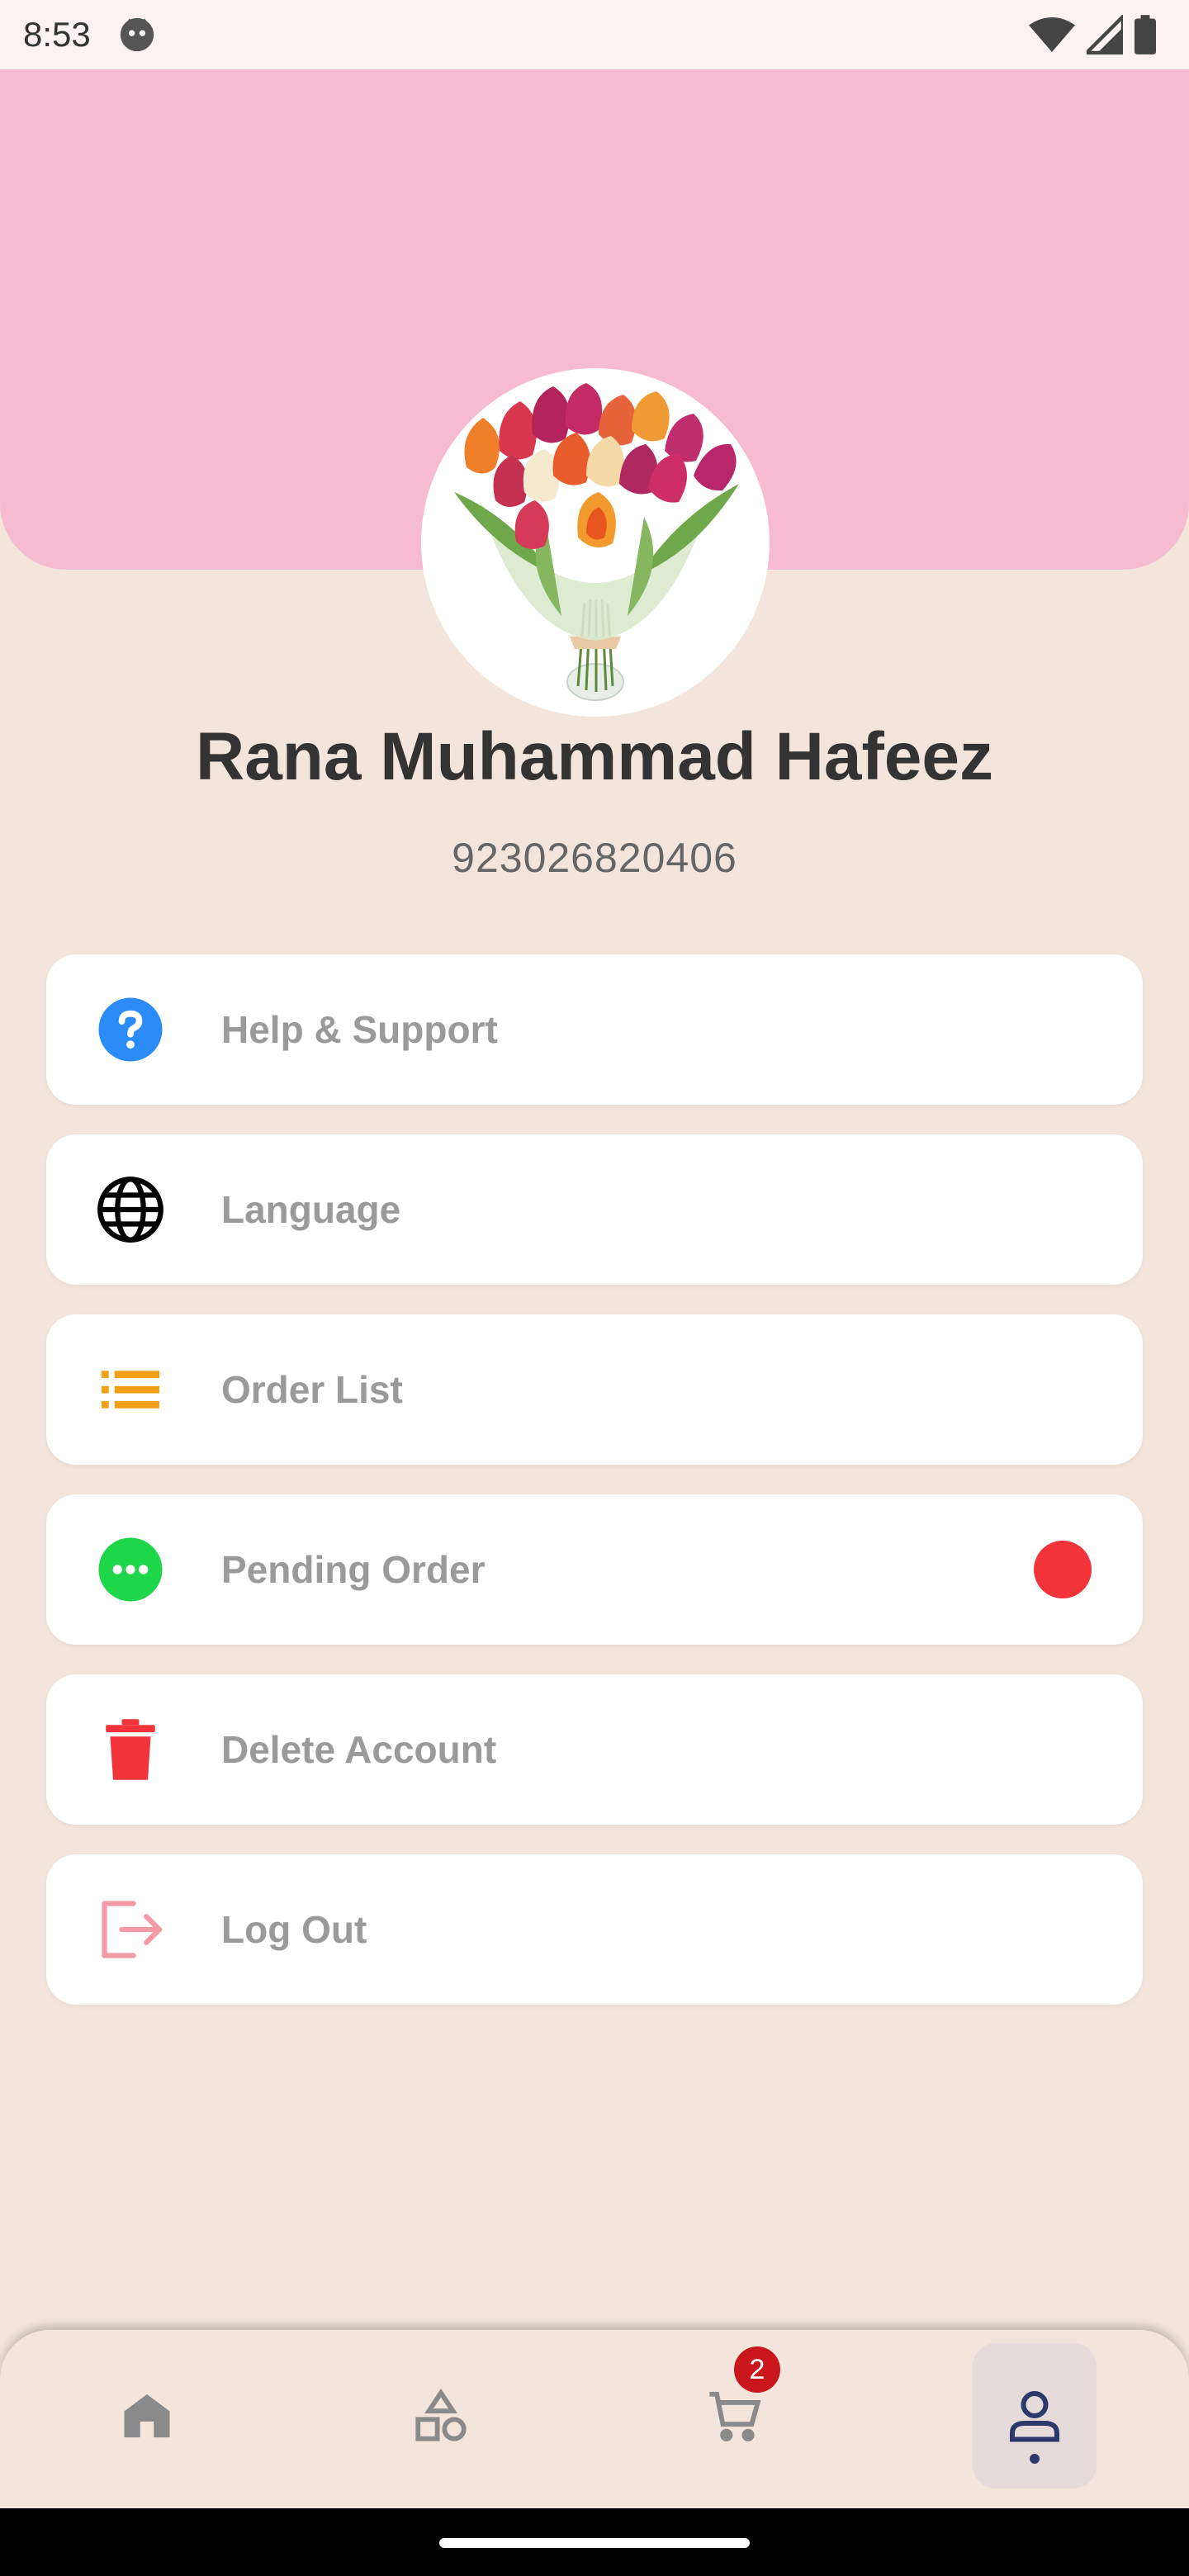  Describe the element at coordinates (1063, 1569) in the screenshot. I see `pending-indicator-dot` at that location.